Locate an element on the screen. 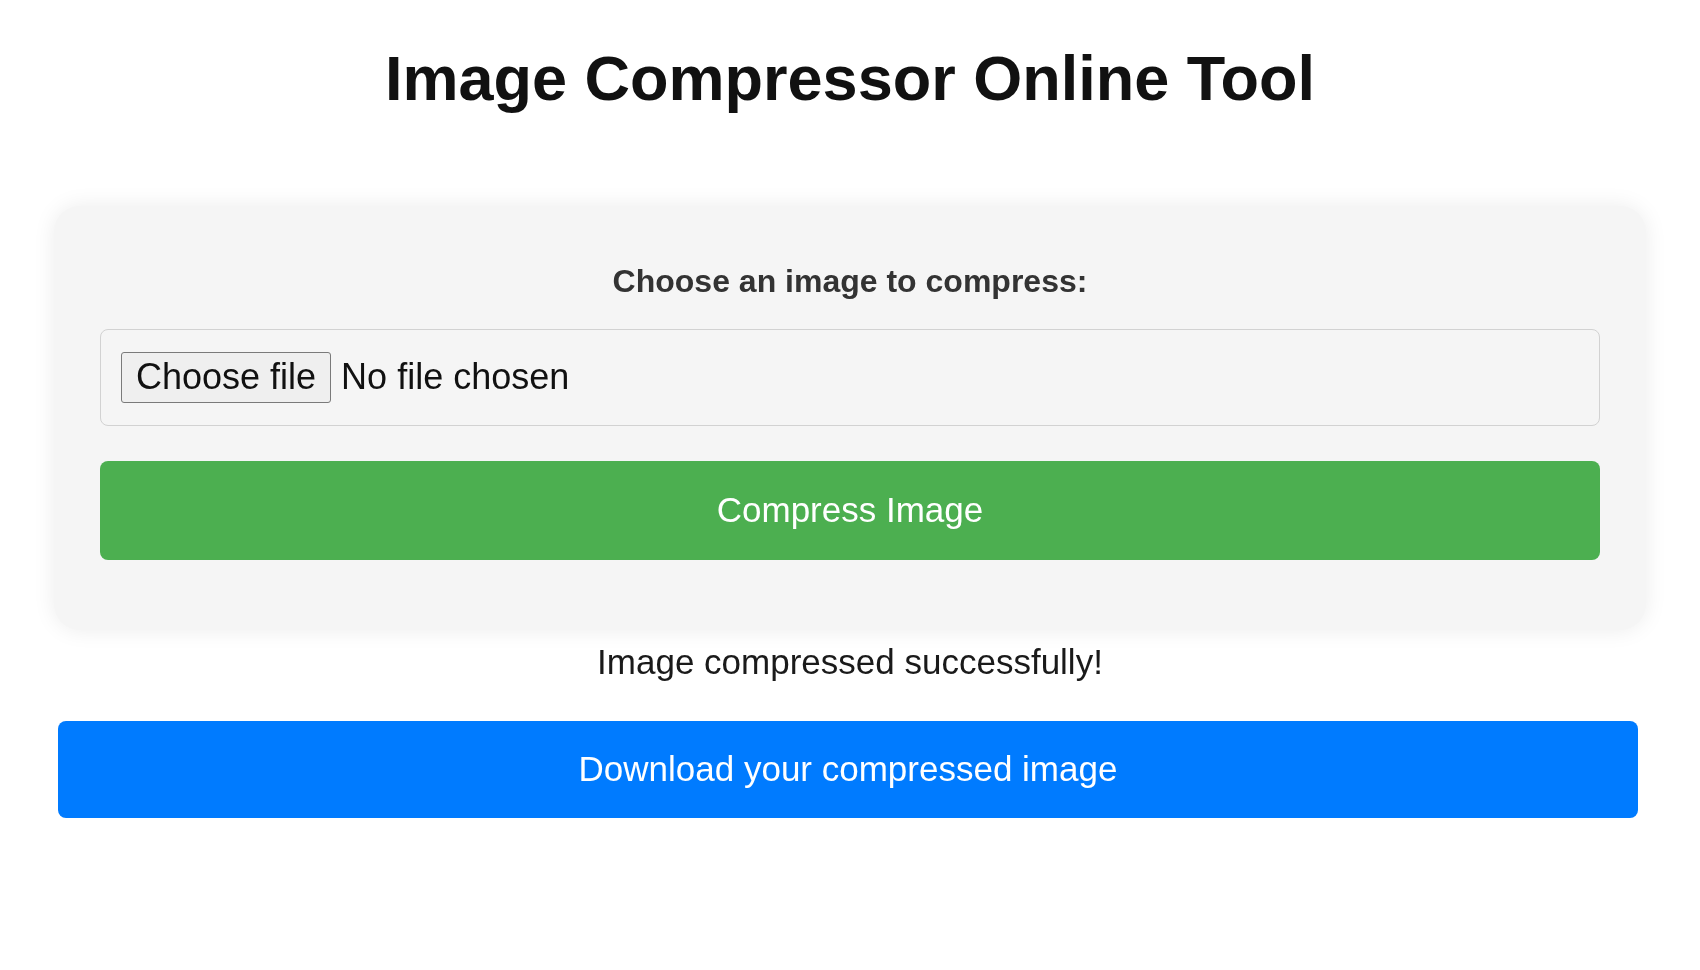  page-title: Image Compressor Online Tool is located at coordinates (850, 78).